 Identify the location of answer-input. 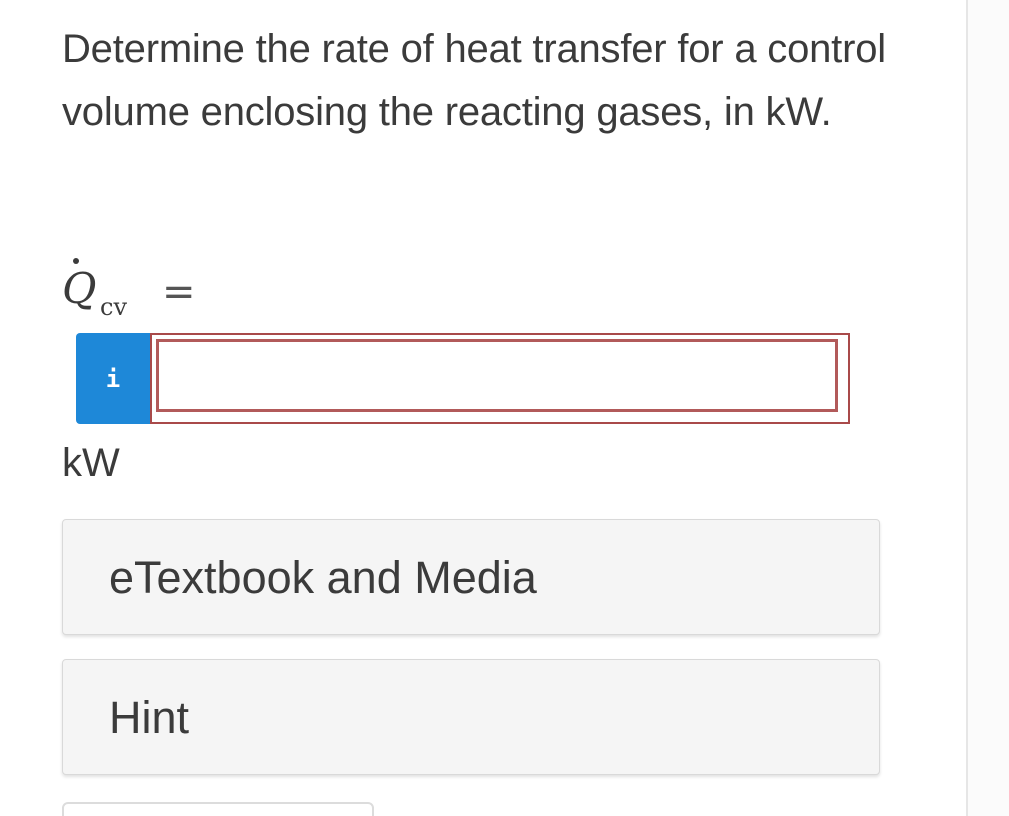
(497, 375).